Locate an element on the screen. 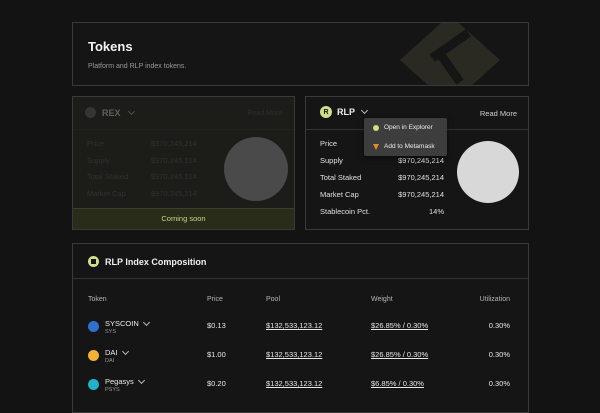  tokens-header-card: Tokens Platform and RLP index tokens. is located at coordinates (300, 54).